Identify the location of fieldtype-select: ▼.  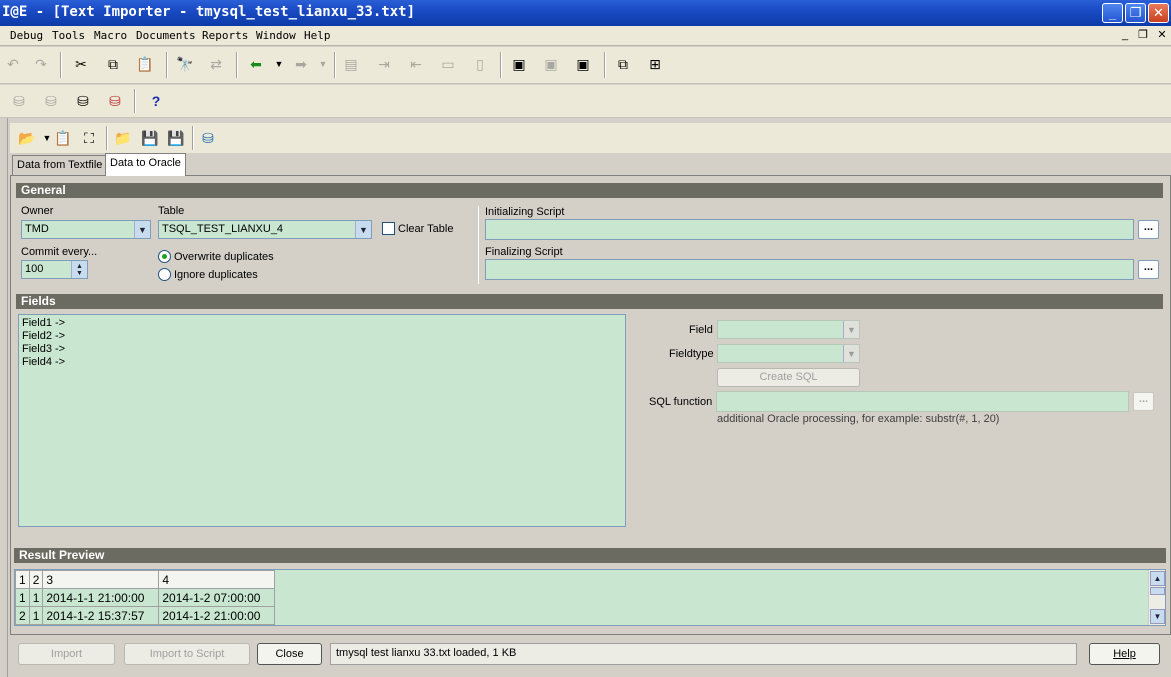
(788, 353).